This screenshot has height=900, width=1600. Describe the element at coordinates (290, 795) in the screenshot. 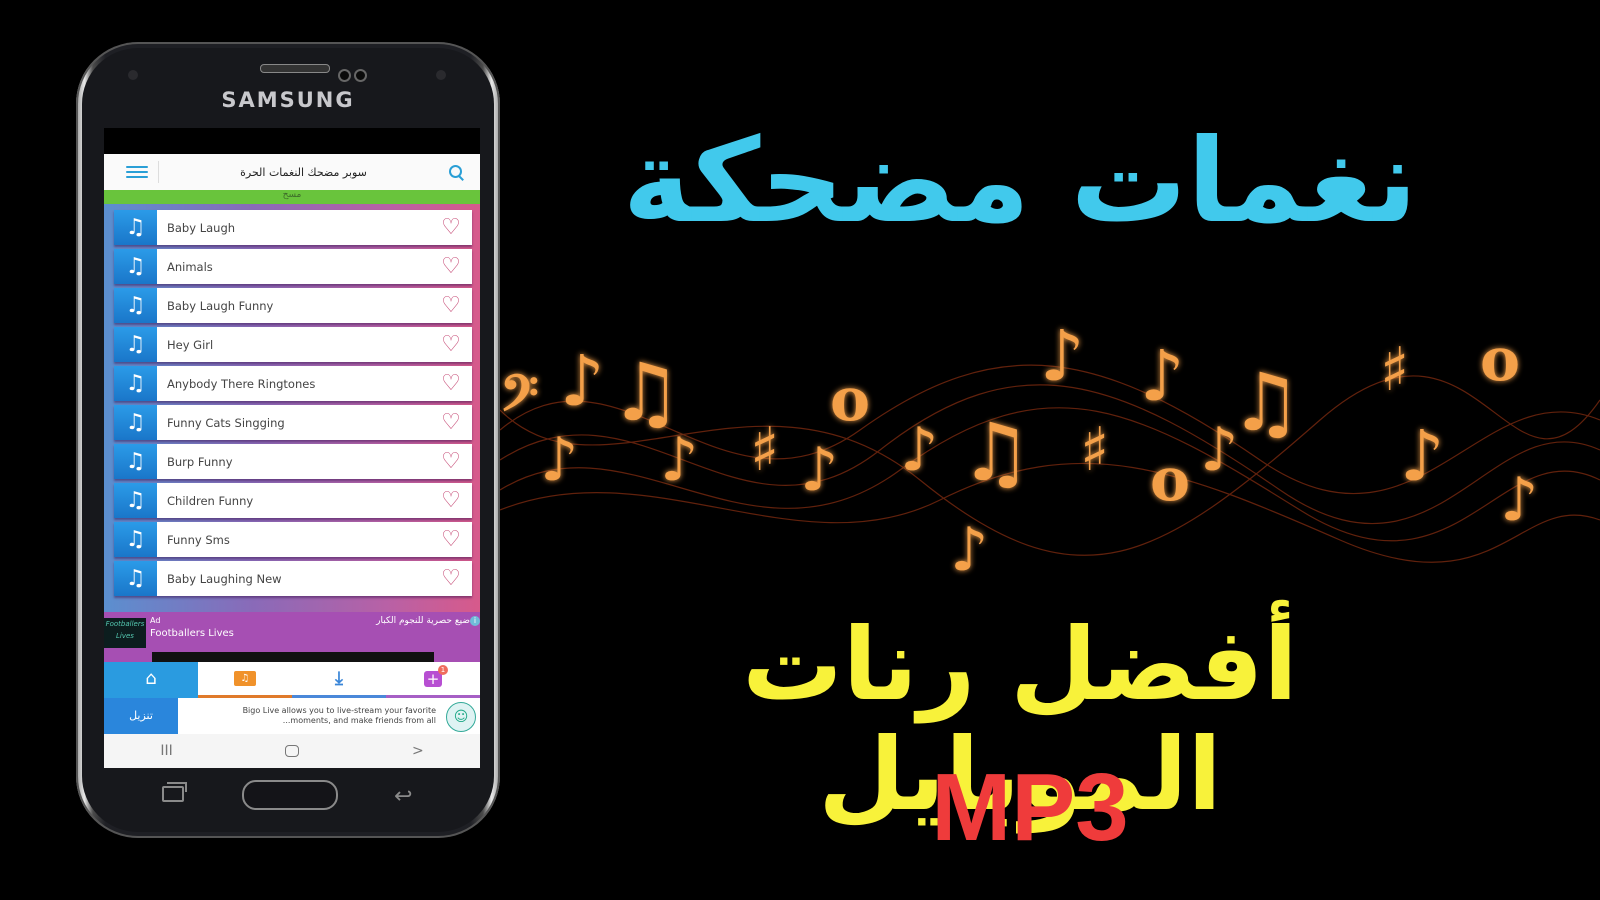

I see `hardware-home-button` at that location.